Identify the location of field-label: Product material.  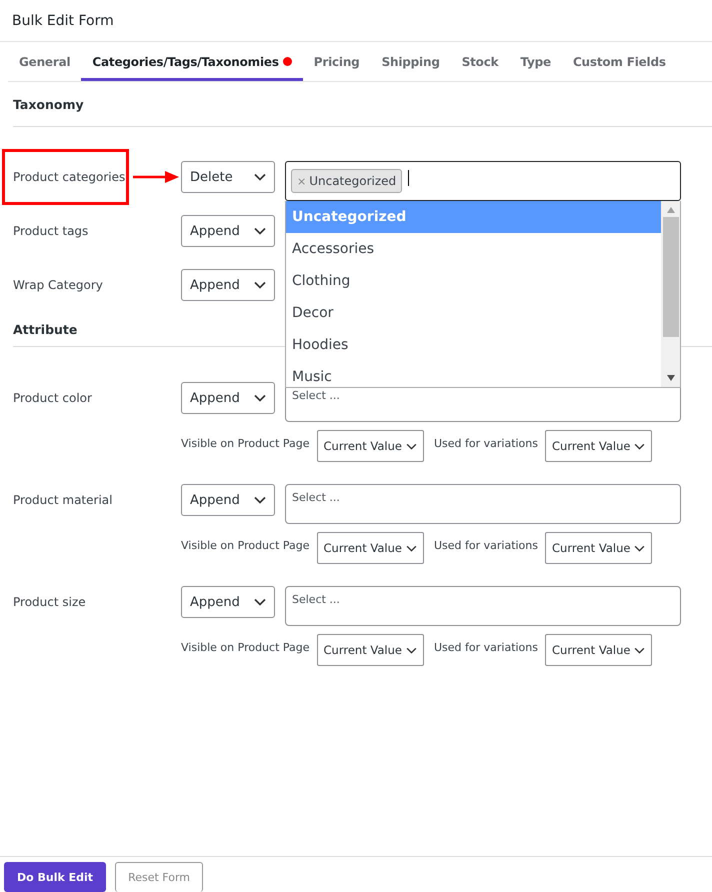
(62, 499).